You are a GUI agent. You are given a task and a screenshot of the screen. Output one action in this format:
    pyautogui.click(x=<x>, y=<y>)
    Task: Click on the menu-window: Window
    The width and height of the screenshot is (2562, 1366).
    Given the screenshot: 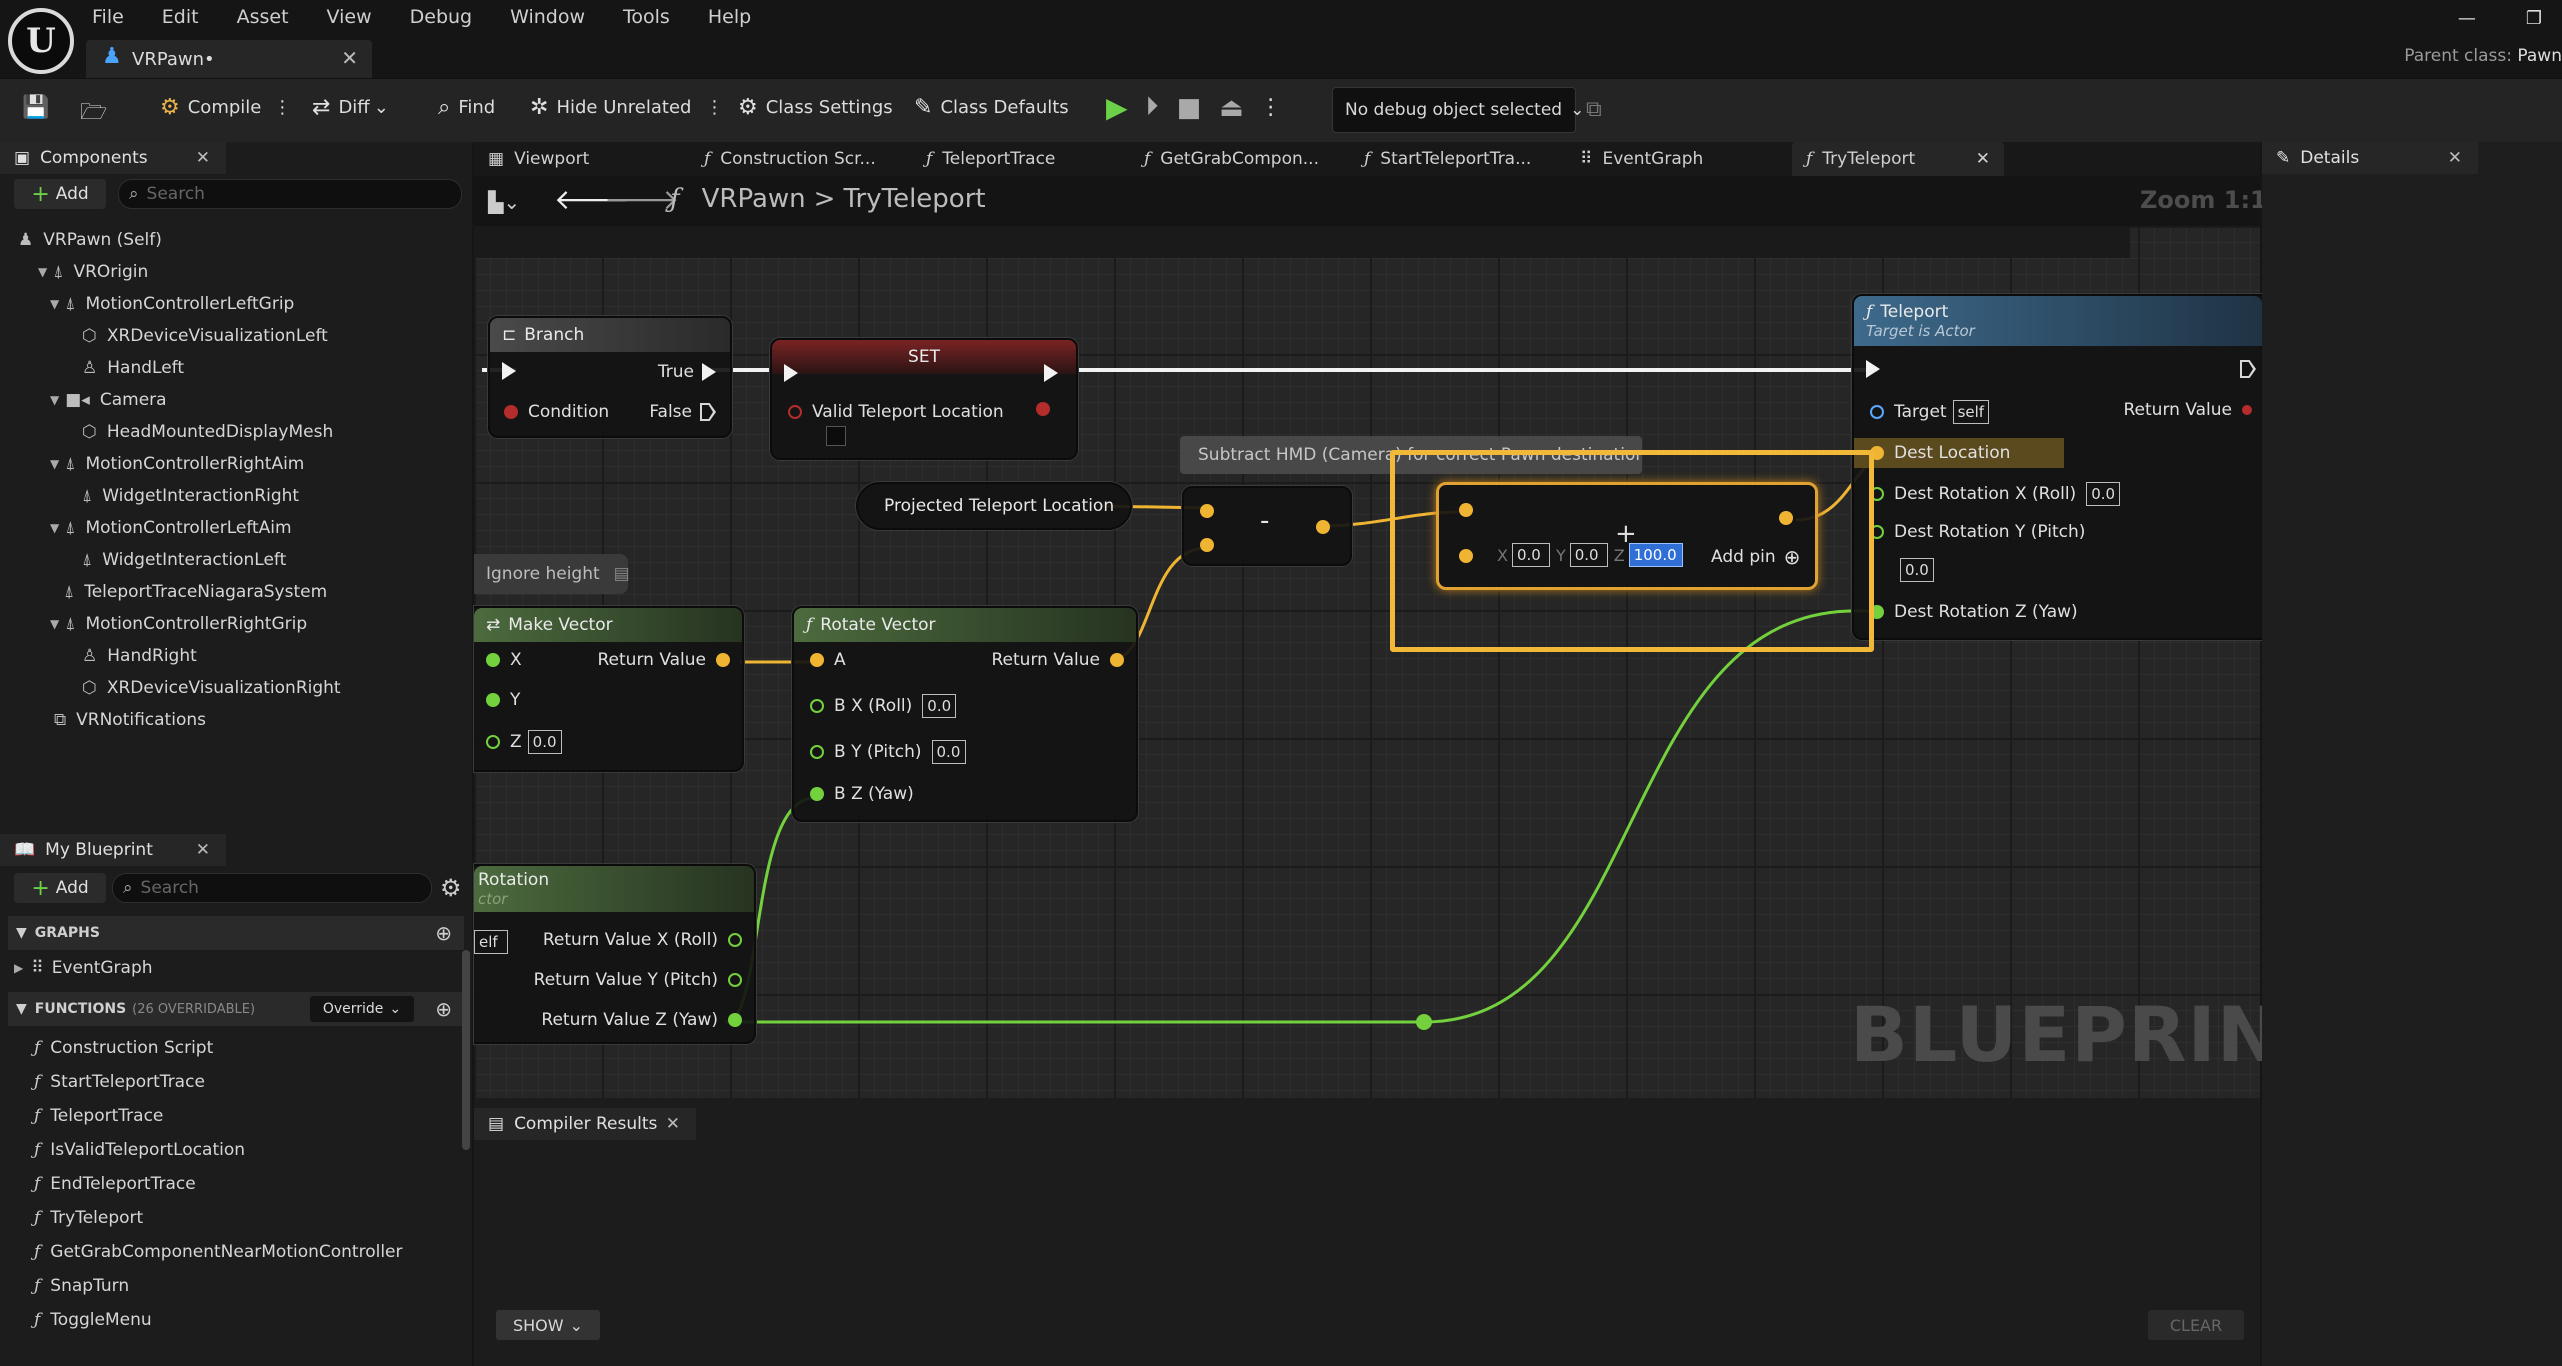 What is the action you would take?
    pyautogui.click(x=547, y=17)
    